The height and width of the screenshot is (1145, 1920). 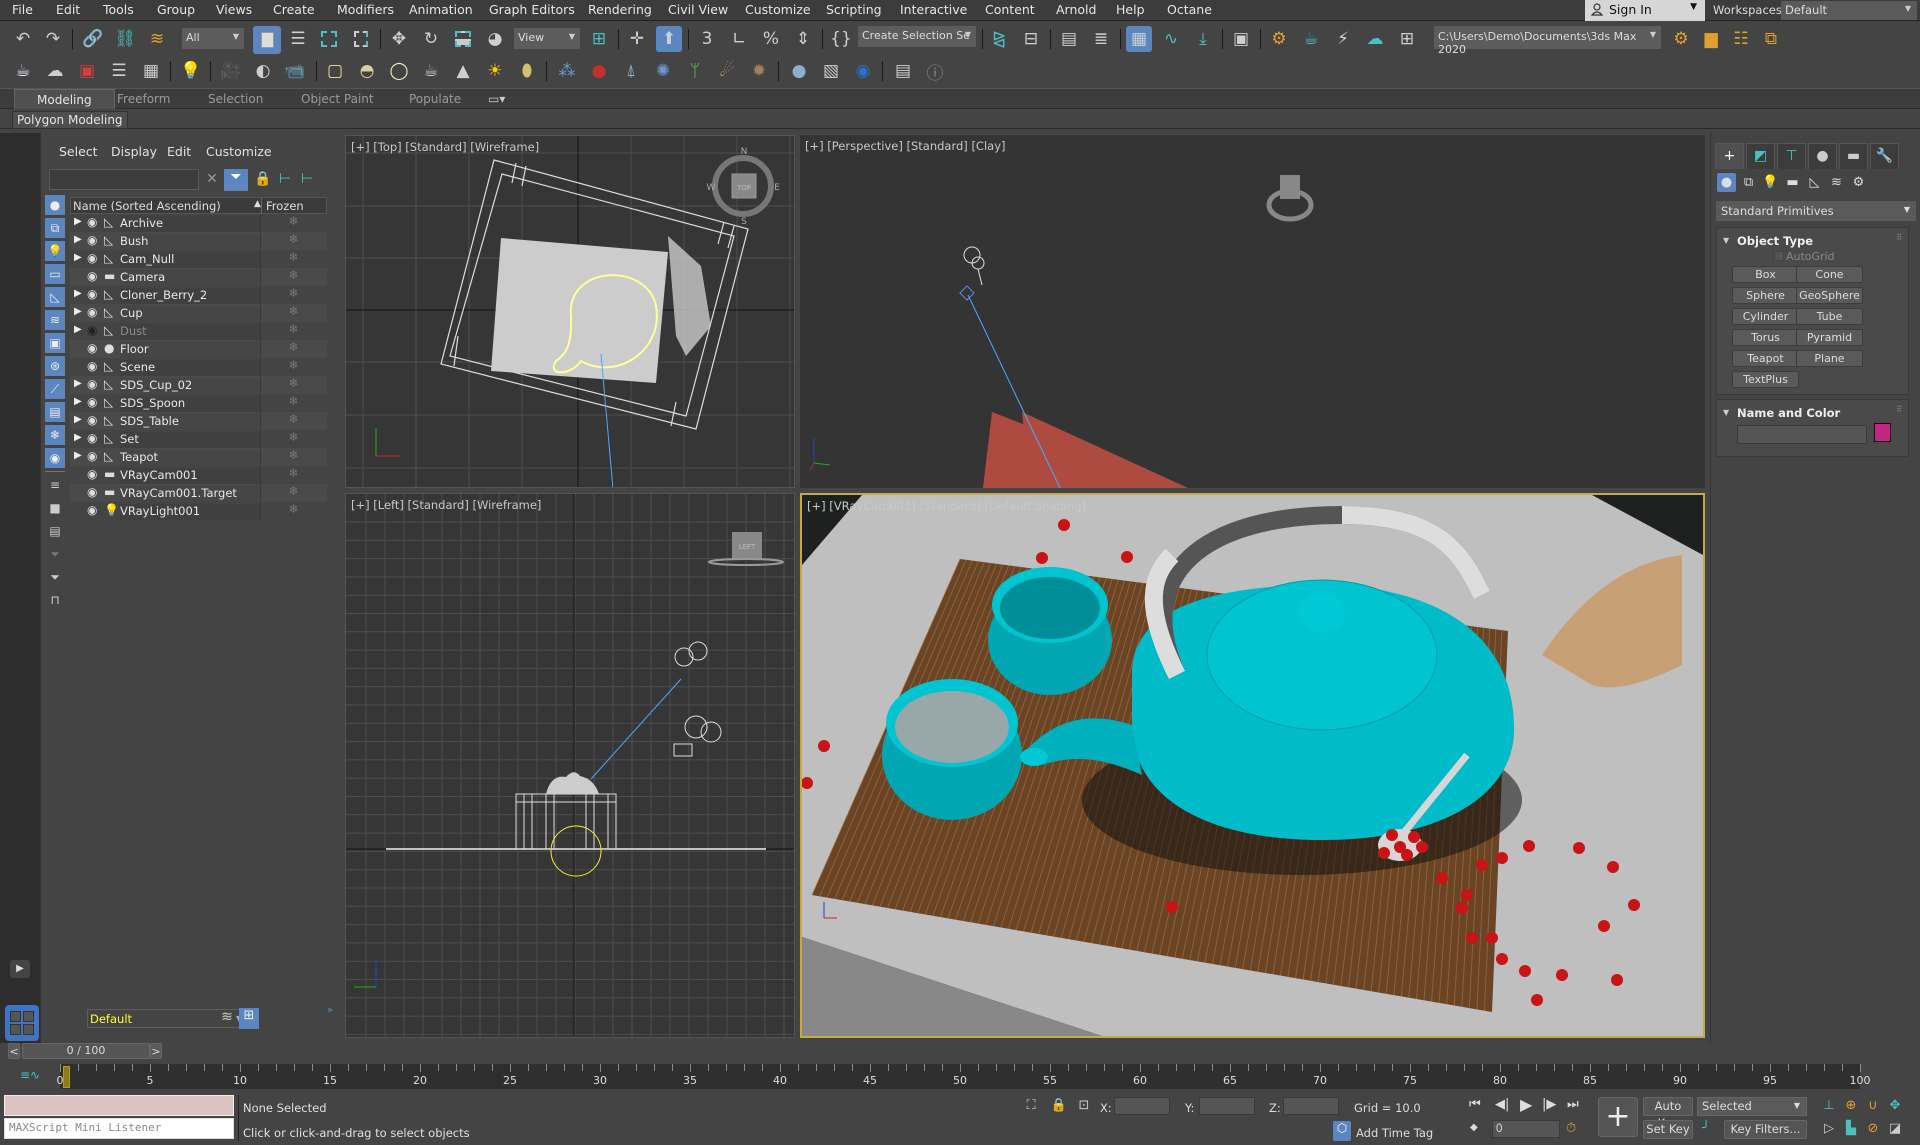 I want to click on column-name-header: Name (Sorted Ascending), so click(x=147, y=206).